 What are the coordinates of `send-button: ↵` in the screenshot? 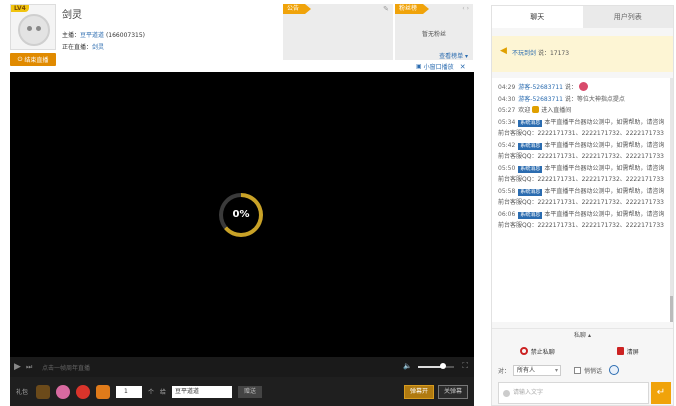 It's located at (661, 393).